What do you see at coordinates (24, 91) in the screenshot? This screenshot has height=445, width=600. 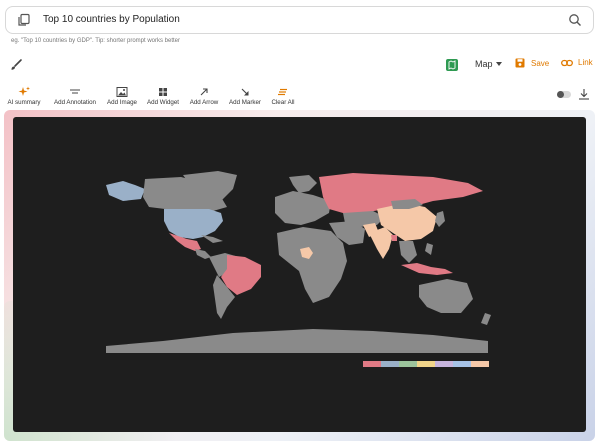 I see `sparkle-icon` at bounding box center [24, 91].